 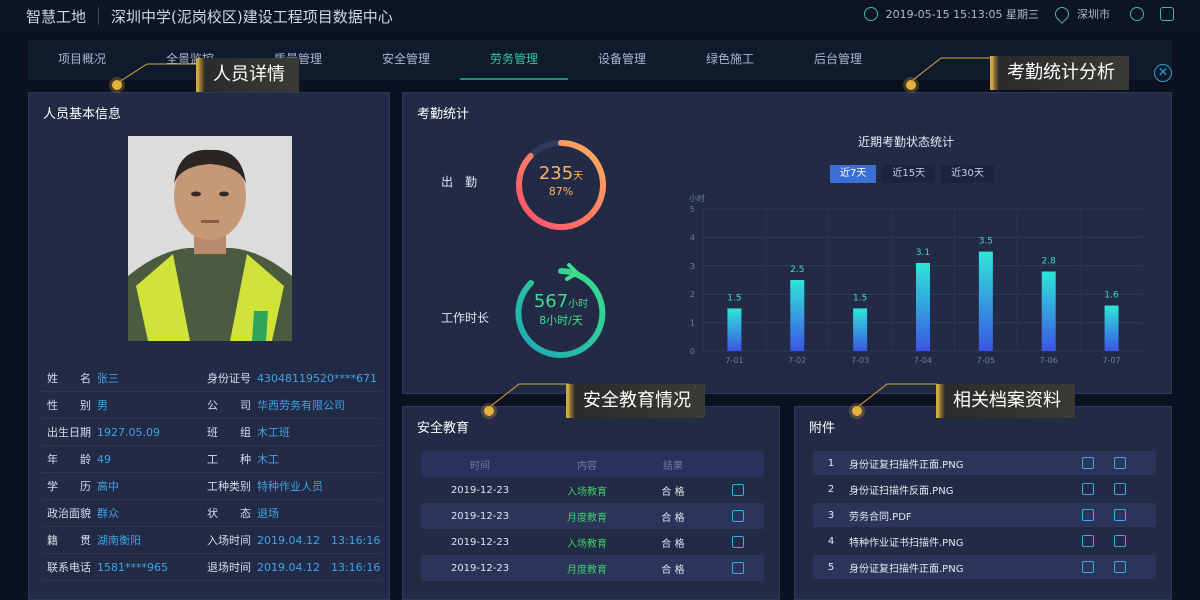 What do you see at coordinates (984, 567) in the screenshot?
I see `attachment-row: 5 身份证复扫描件正面.PNG` at bounding box center [984, 567].